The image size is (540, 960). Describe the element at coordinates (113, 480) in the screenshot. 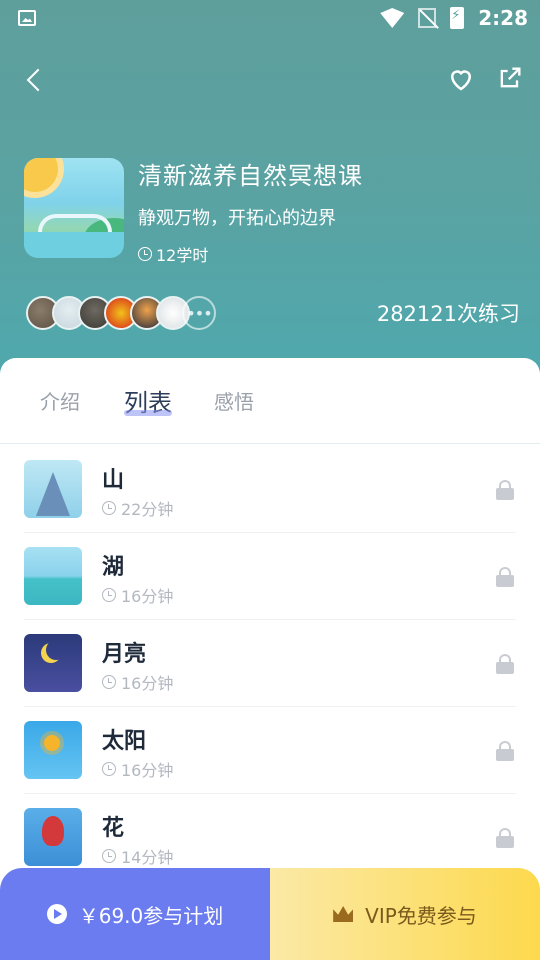

I see `lesson-title: 山` at that location.